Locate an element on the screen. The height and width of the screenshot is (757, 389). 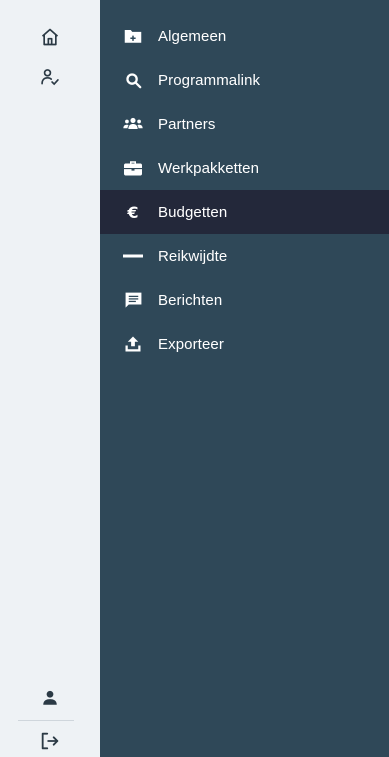
user-check-icon is located at coordinates (50, 77).